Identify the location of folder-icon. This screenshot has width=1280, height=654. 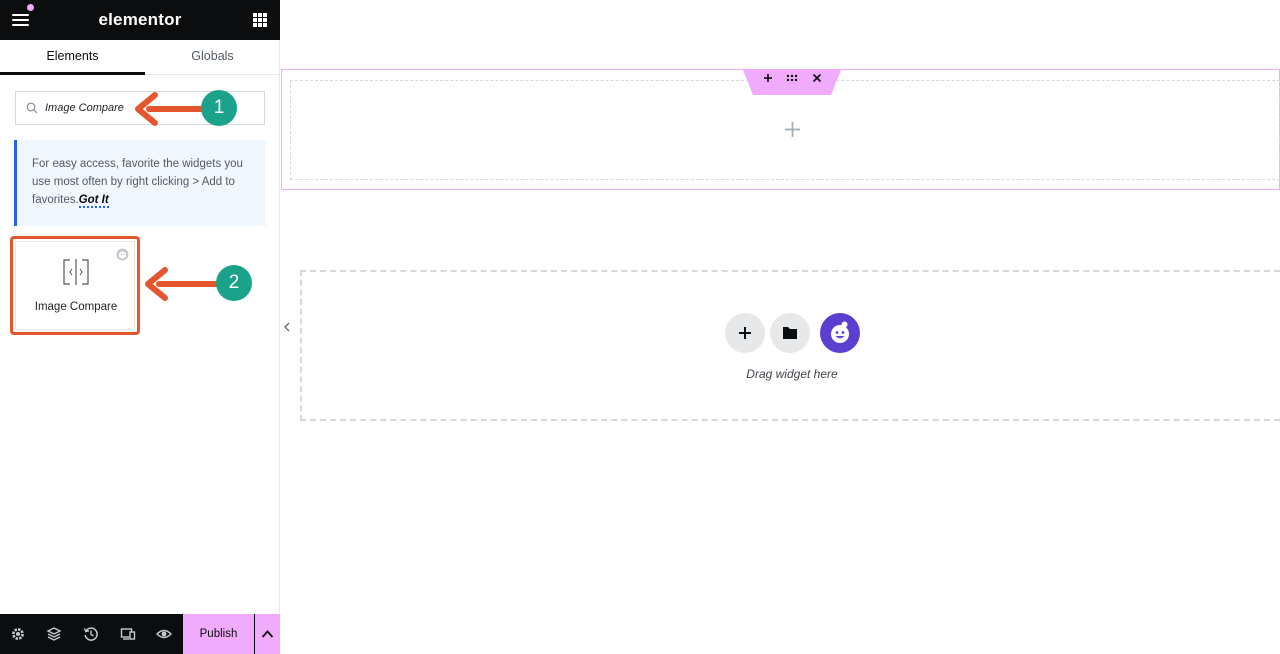
(790, 333).